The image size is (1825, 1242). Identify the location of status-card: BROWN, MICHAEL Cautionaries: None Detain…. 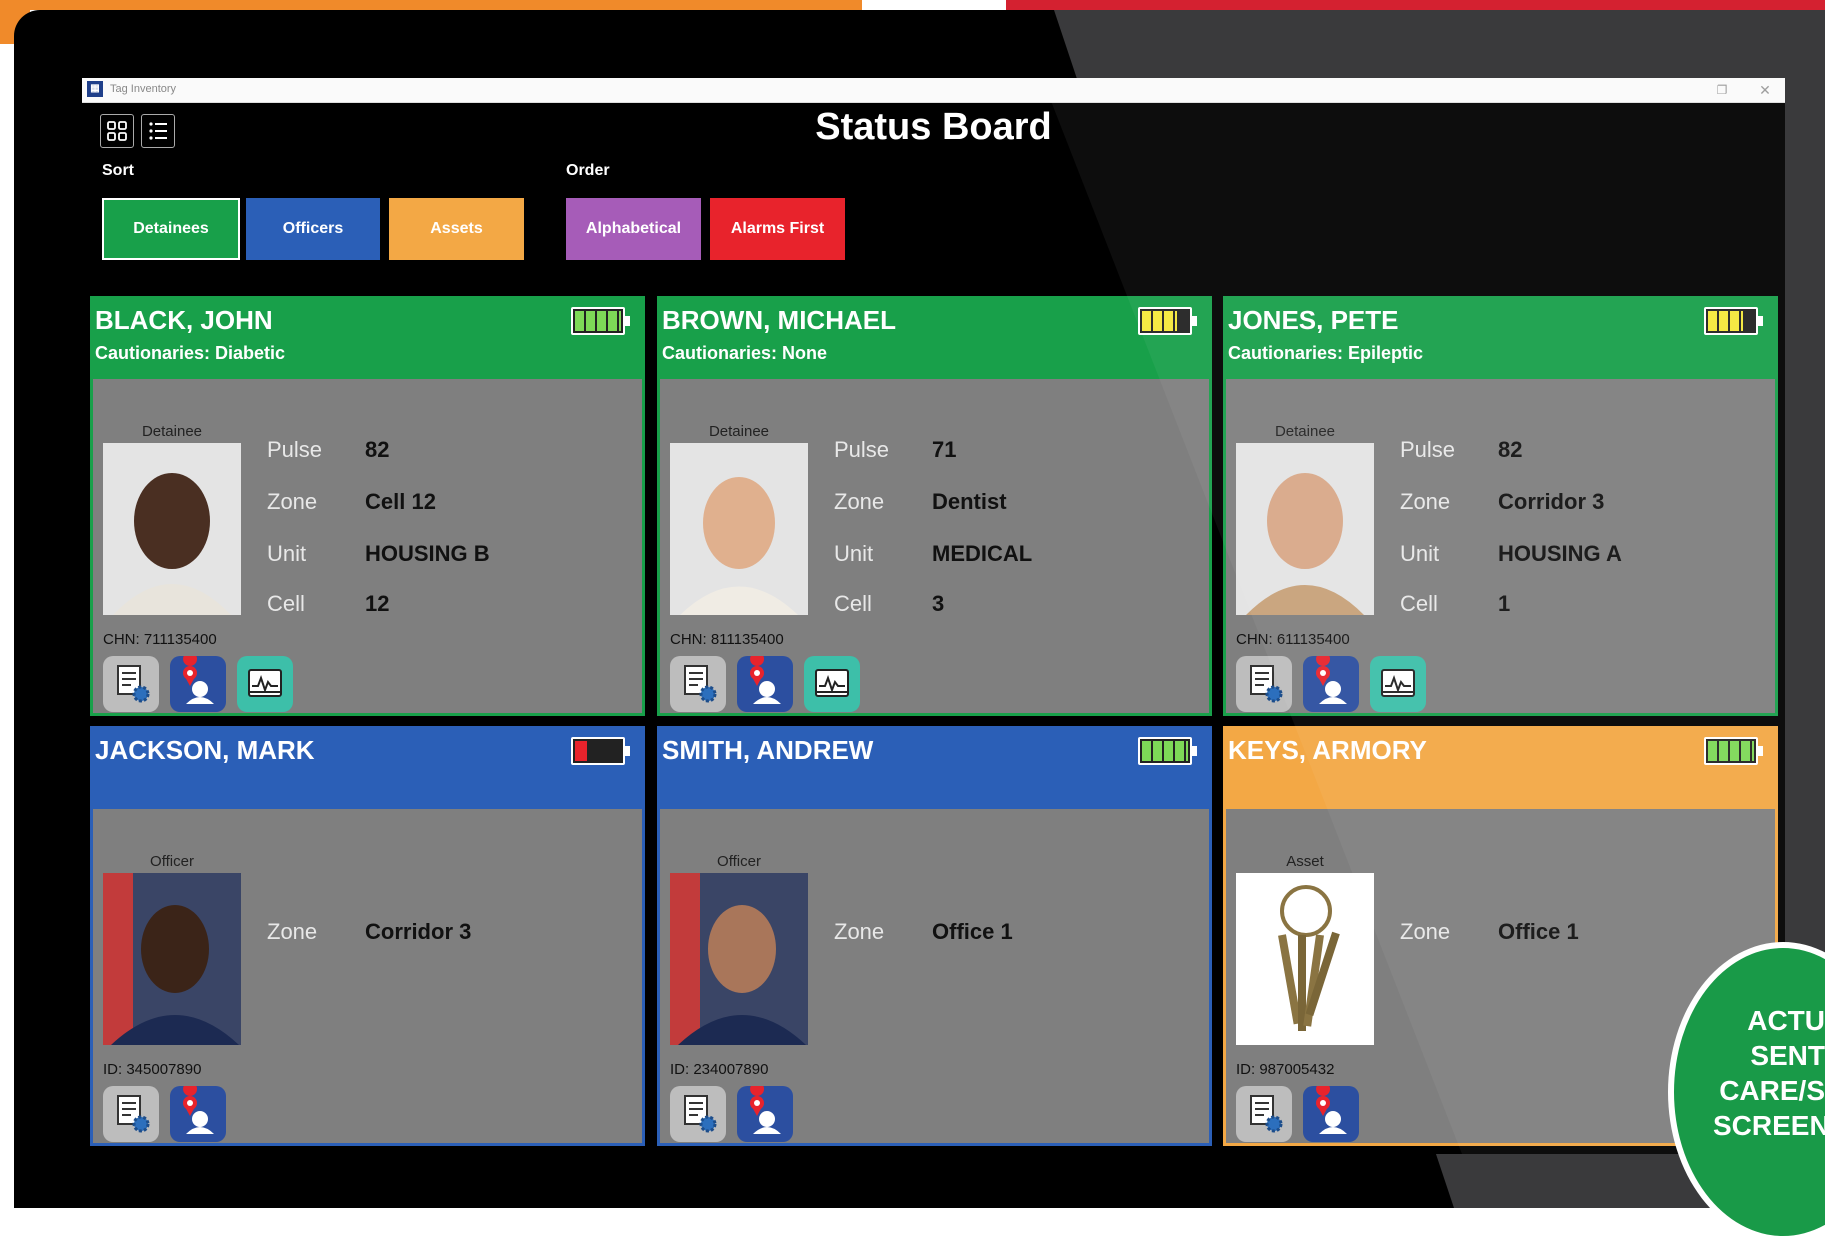
(934, 506).